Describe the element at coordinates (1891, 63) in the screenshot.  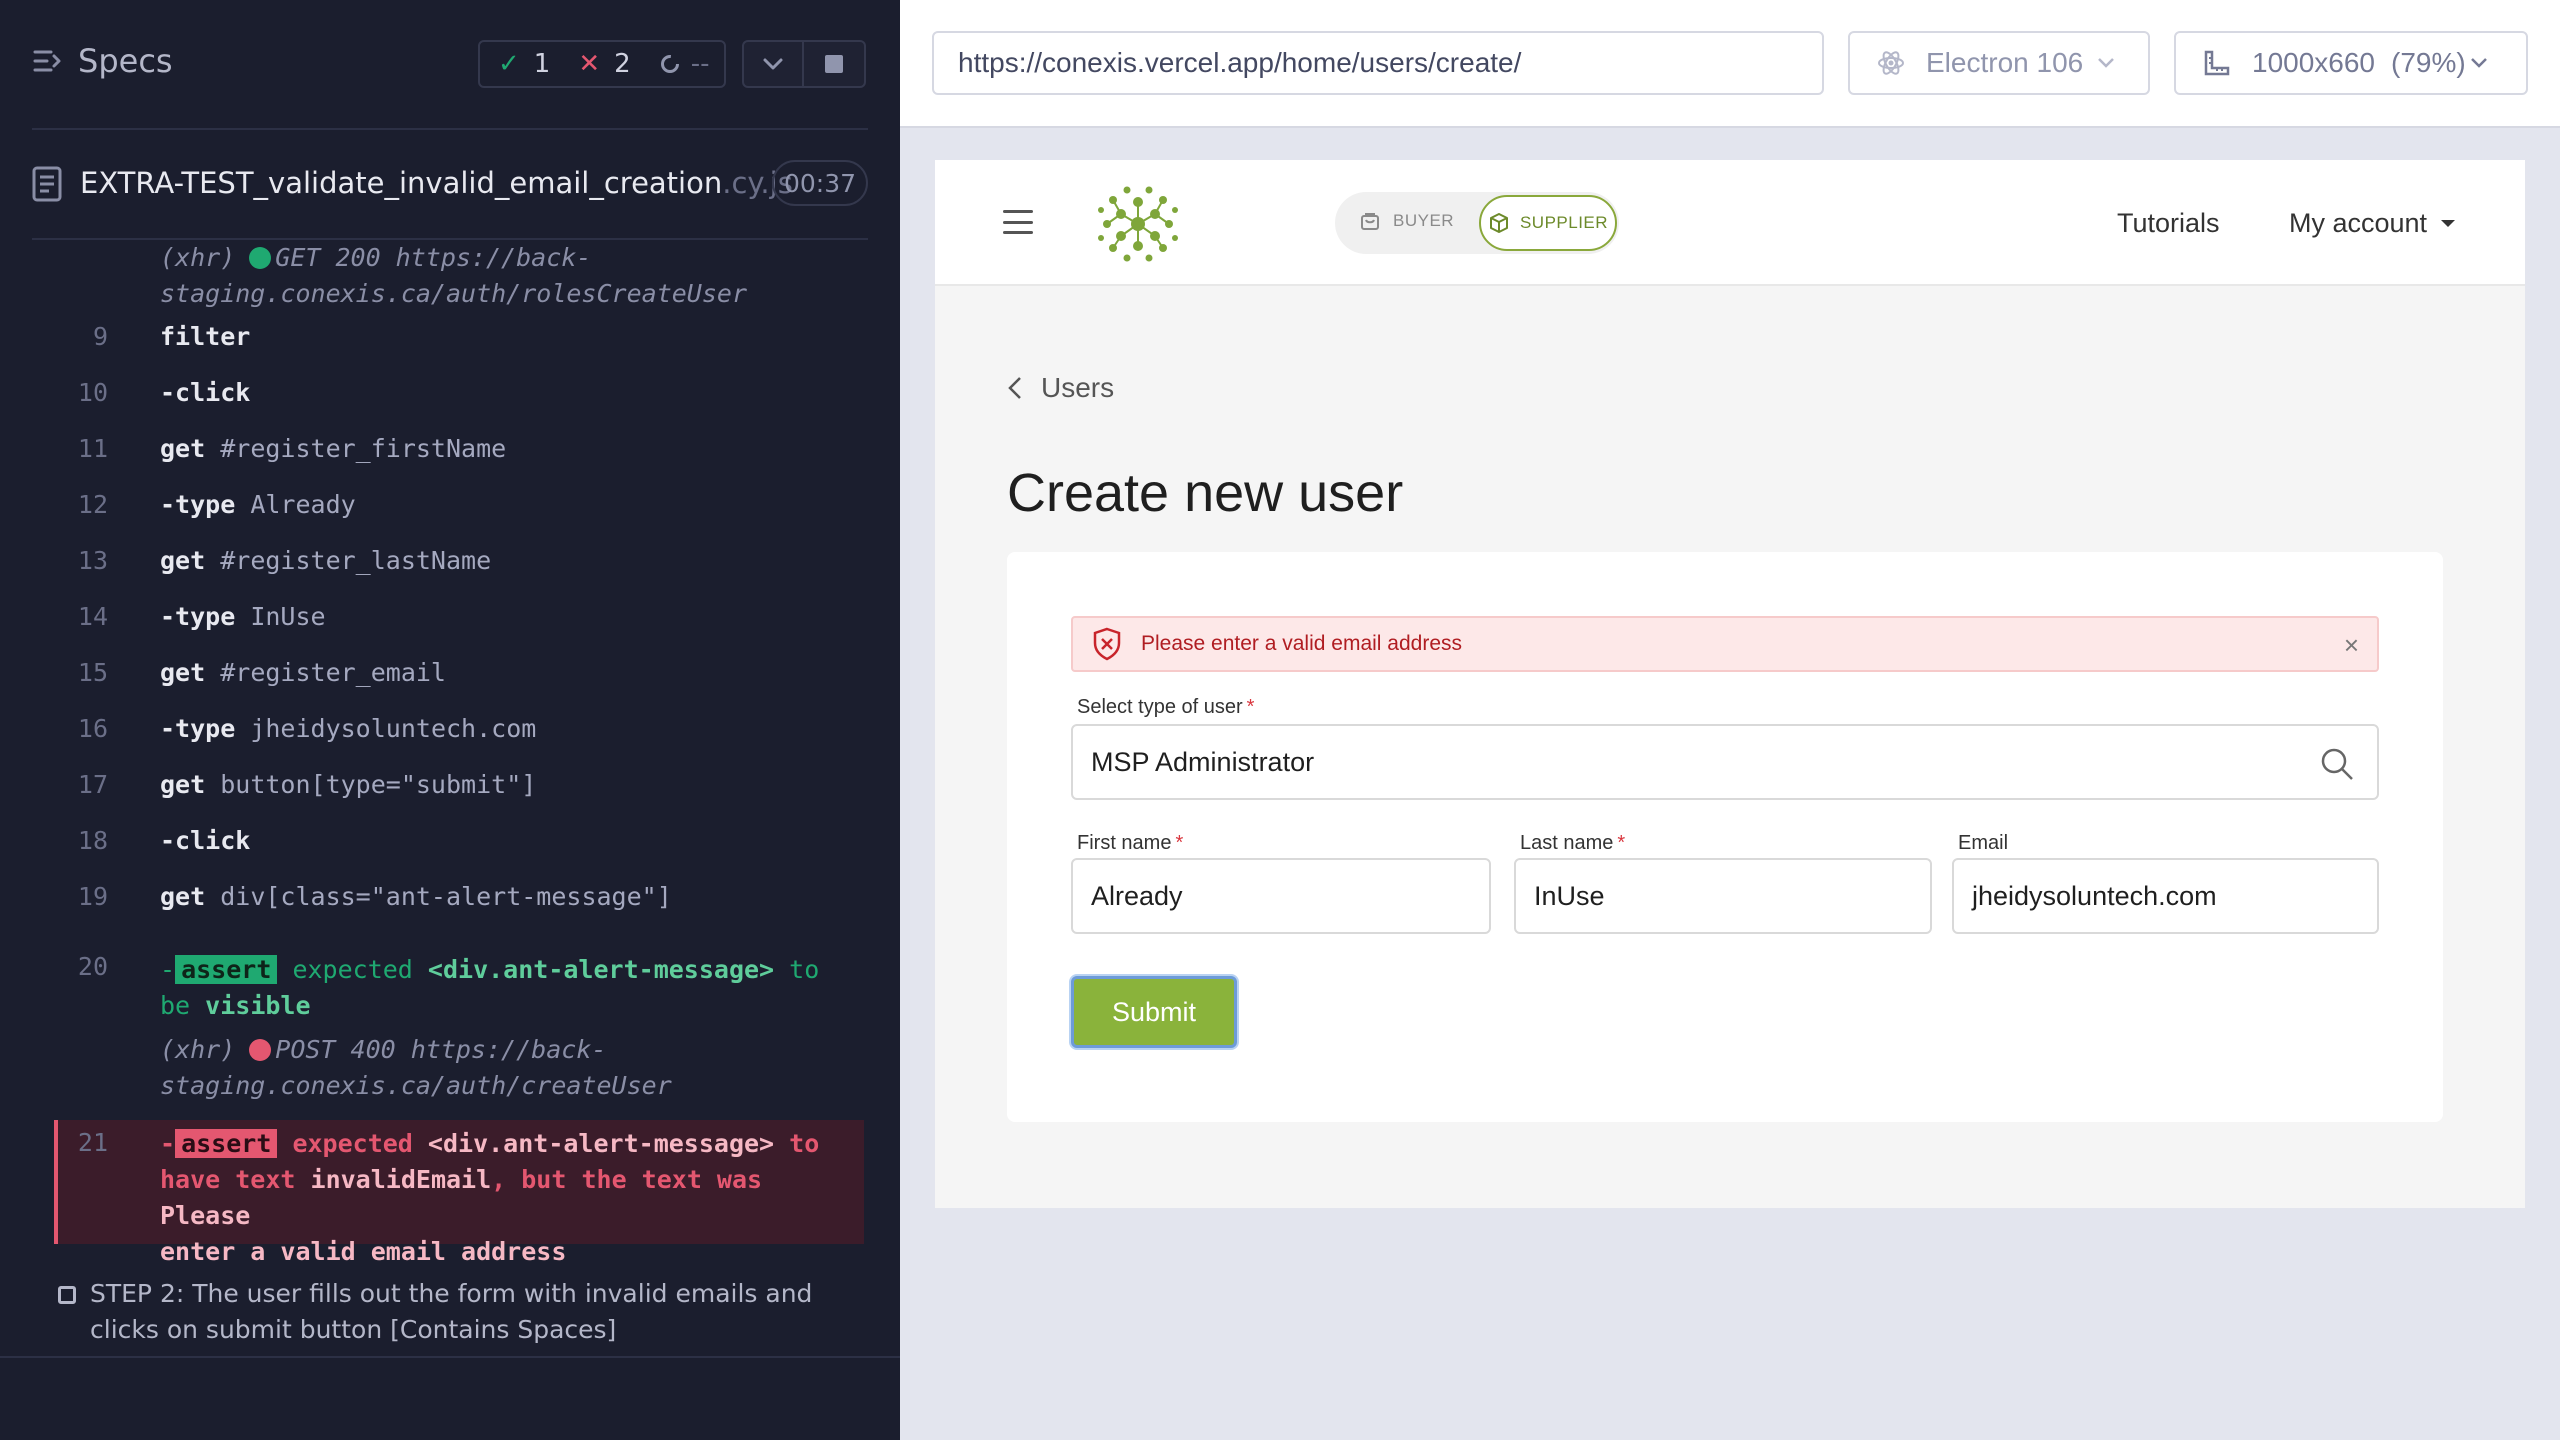
I see `electron-icon` at that location.